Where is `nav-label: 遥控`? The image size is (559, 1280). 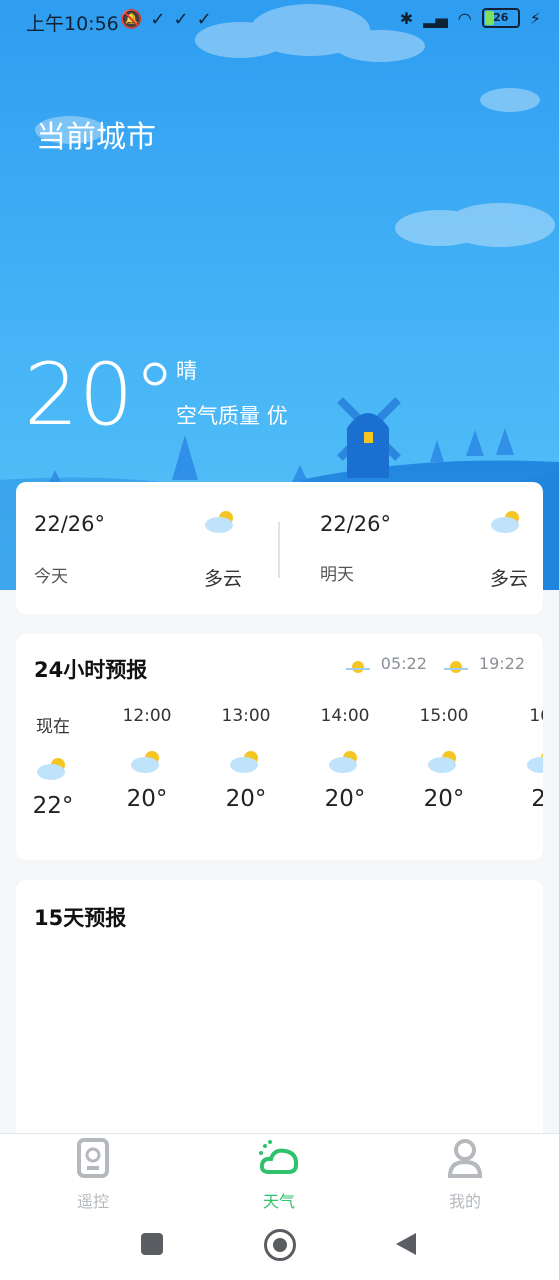
nav-label: 遥控 is located at coordinates (92, 1201).